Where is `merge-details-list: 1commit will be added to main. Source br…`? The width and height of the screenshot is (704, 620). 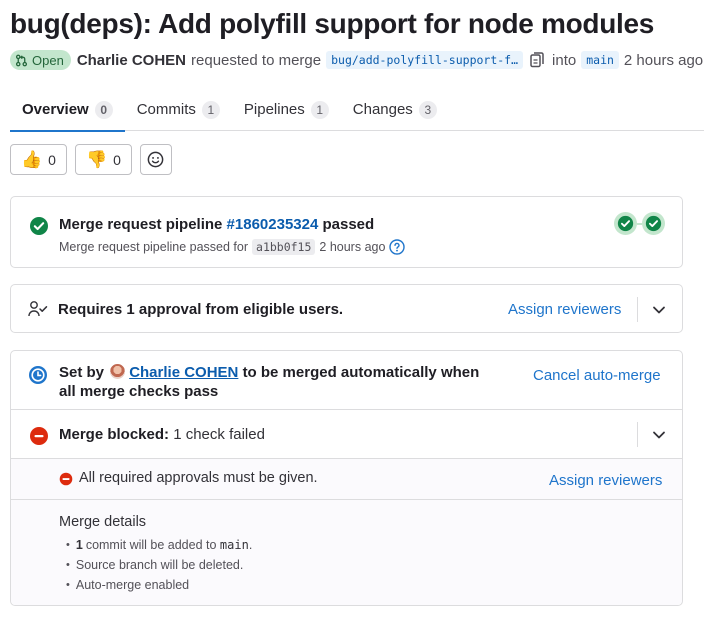
merge-details-list: 1commit will be added to main. Source br… is located at coordinates (155, 565).